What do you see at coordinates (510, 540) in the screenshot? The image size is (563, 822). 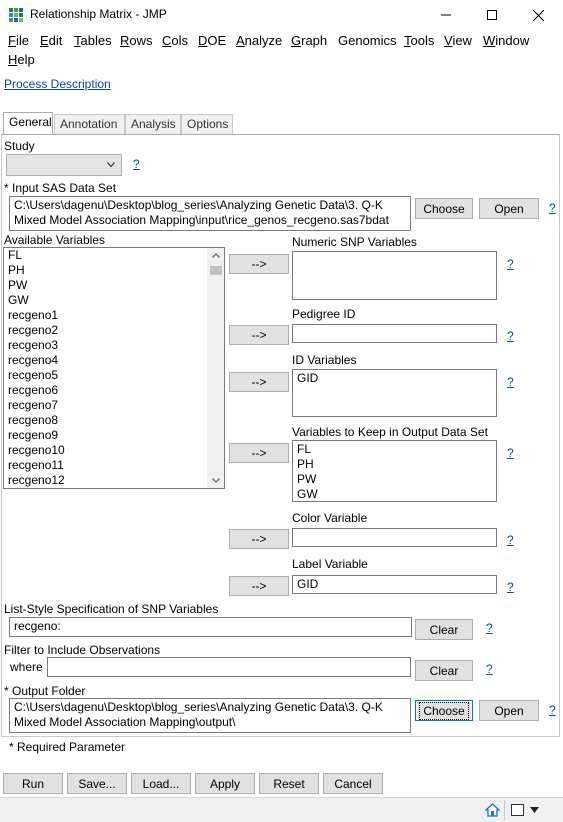 I see `color-variable-help-link: ?` at bounding box center [510, 540].